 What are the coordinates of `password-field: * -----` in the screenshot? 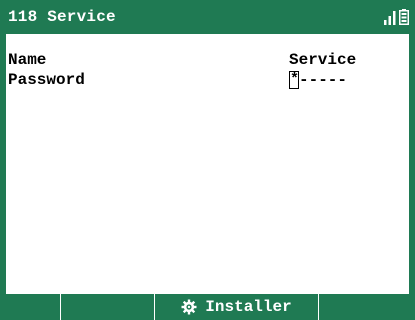 It's located at (318, 80).